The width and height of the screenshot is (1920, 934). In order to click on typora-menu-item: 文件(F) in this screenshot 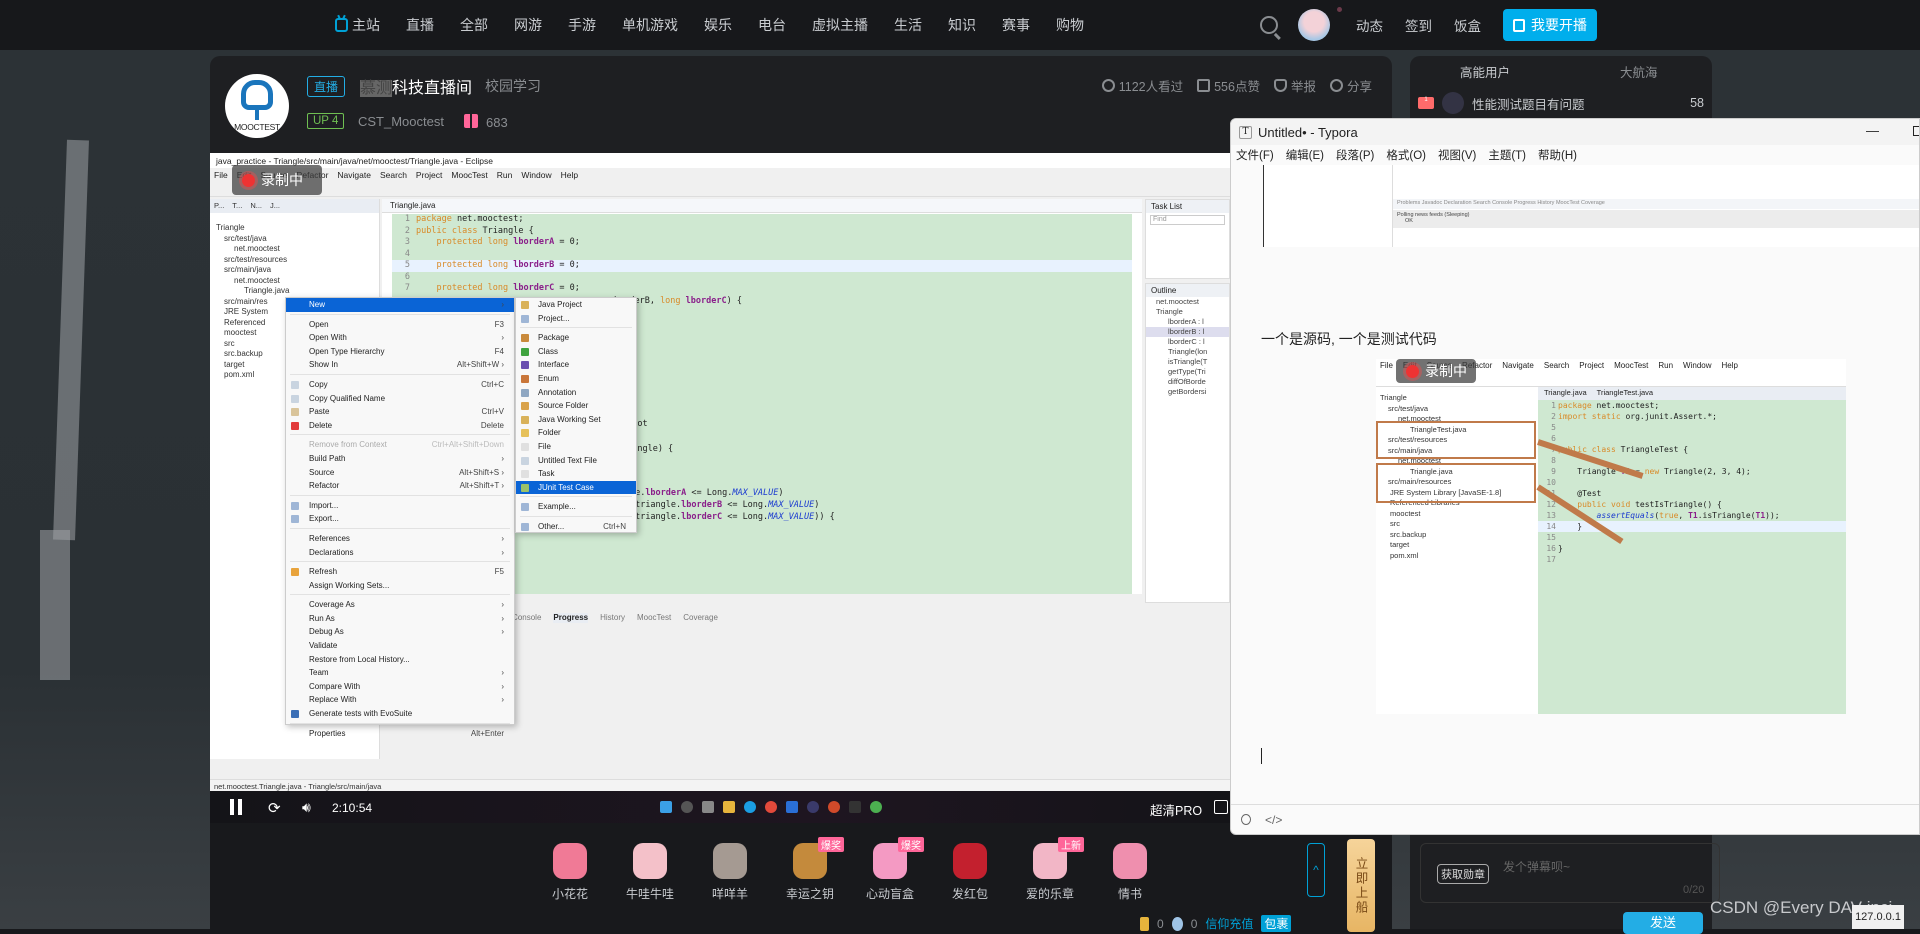, I will do `click(1255, 155)`.